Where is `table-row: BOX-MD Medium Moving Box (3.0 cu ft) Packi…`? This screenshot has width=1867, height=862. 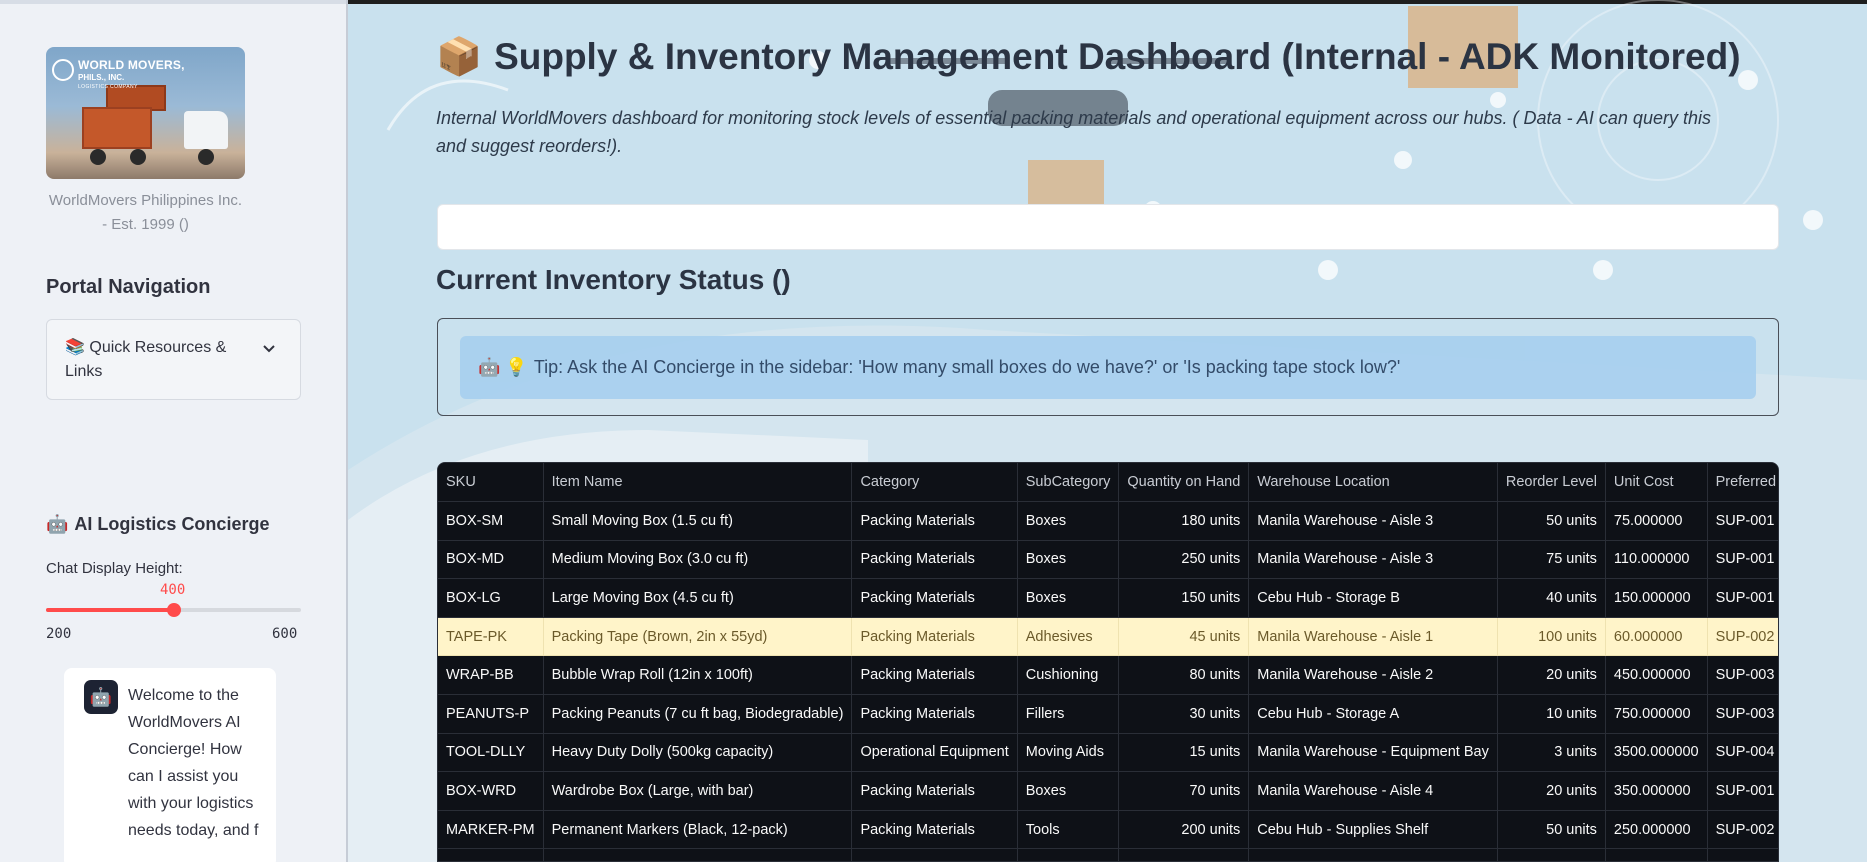 table-row: BOX-MD Medium Moving Box (3.0 cu ft) Packi… is located at coordinates (1108, 560).